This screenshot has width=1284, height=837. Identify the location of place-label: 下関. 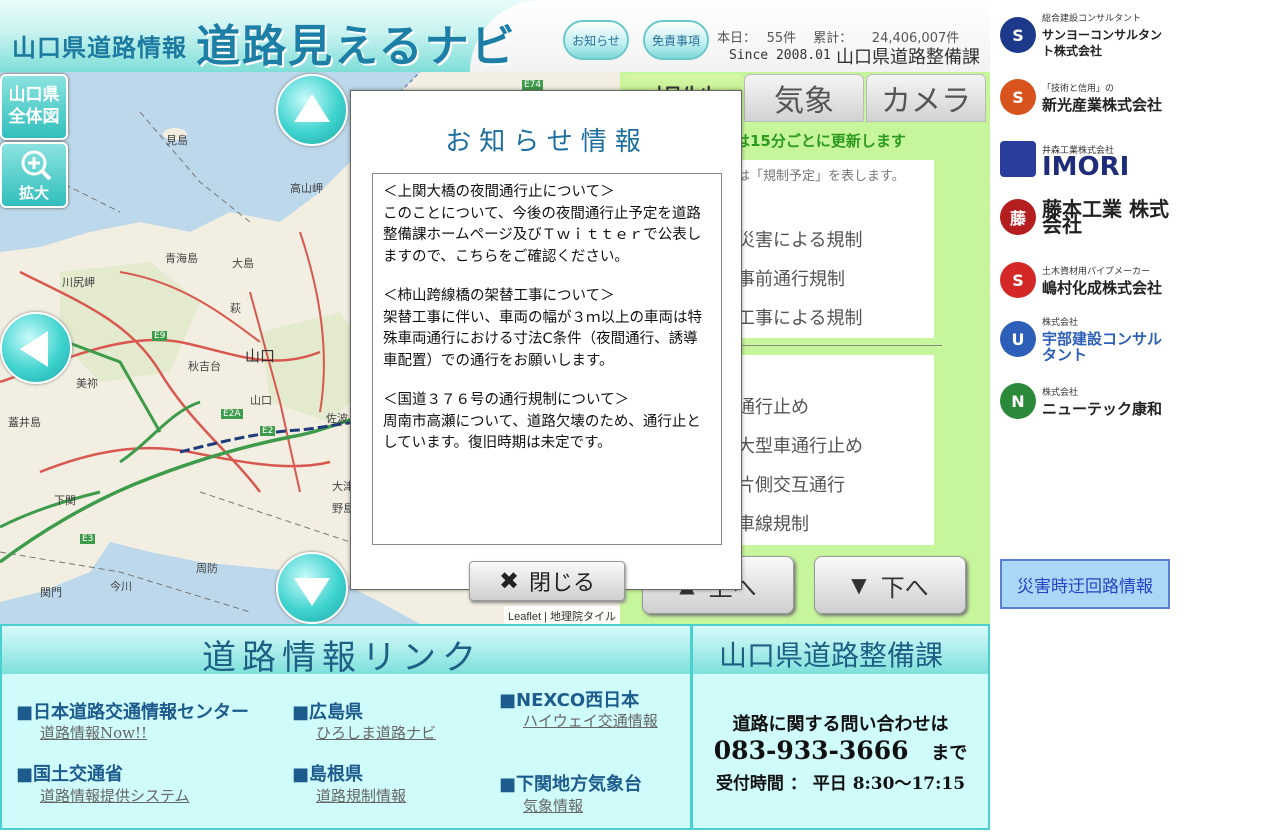
(65, 500).